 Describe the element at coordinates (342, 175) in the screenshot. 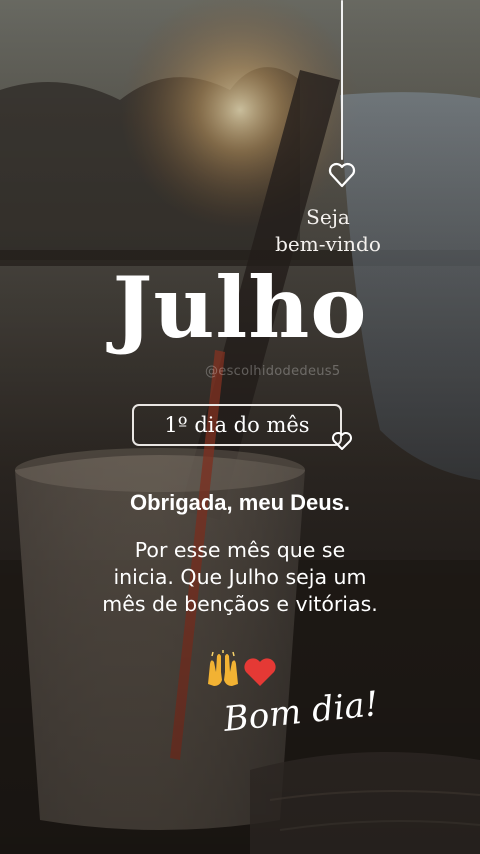

I see `heart-outline-icon` at that location.